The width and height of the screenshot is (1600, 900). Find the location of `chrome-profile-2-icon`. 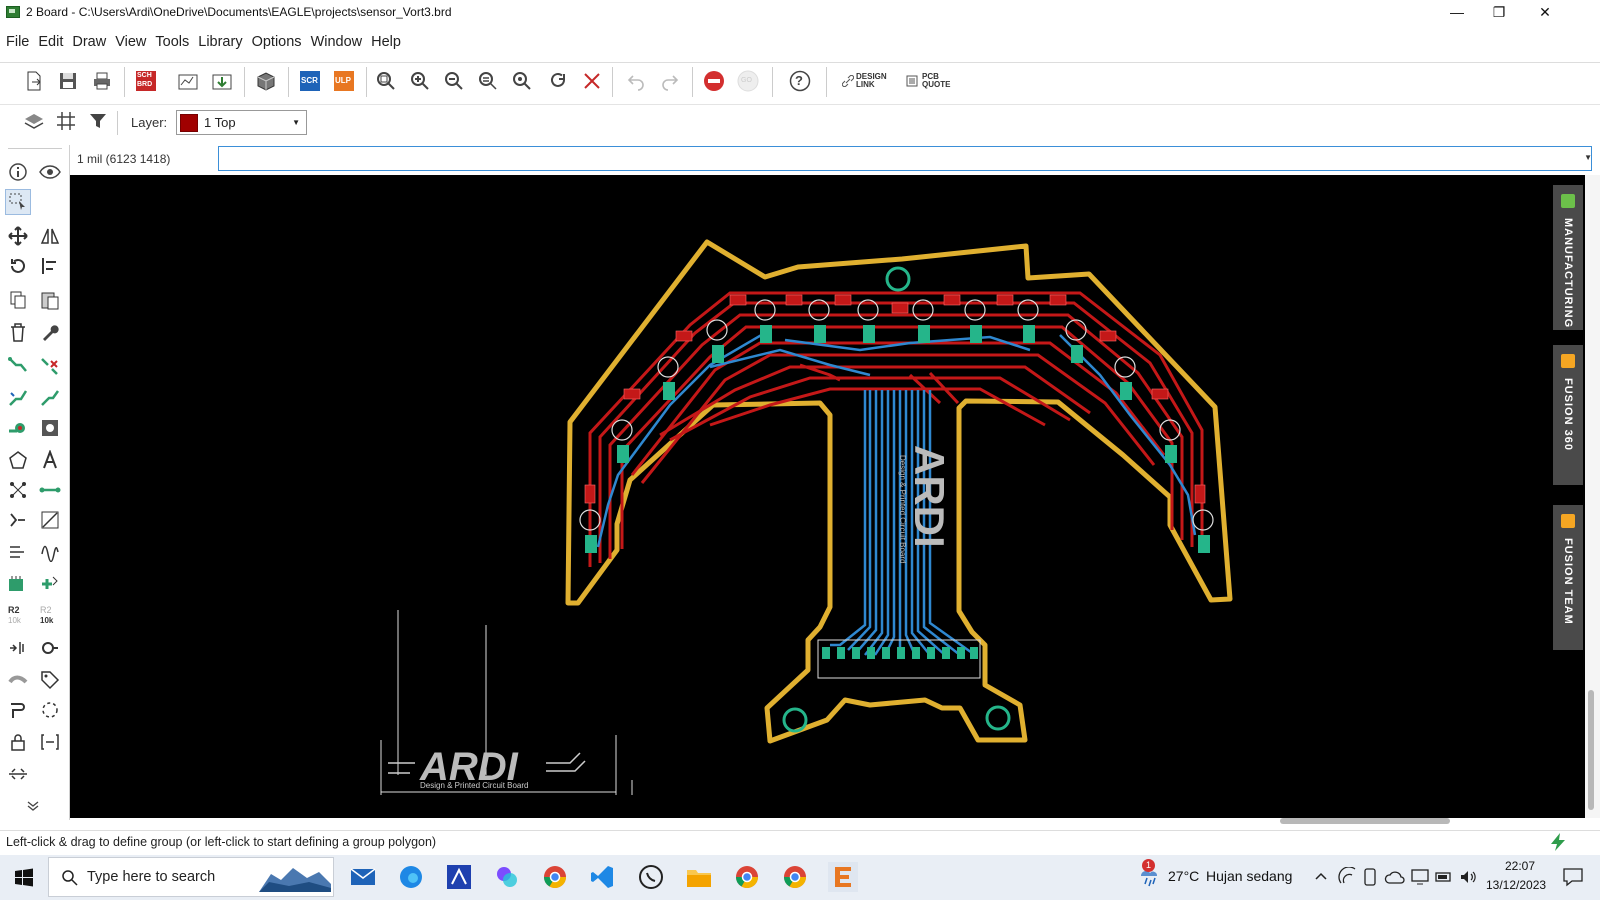

chrome-profile-2-icon is located at coordinates (747, 877).